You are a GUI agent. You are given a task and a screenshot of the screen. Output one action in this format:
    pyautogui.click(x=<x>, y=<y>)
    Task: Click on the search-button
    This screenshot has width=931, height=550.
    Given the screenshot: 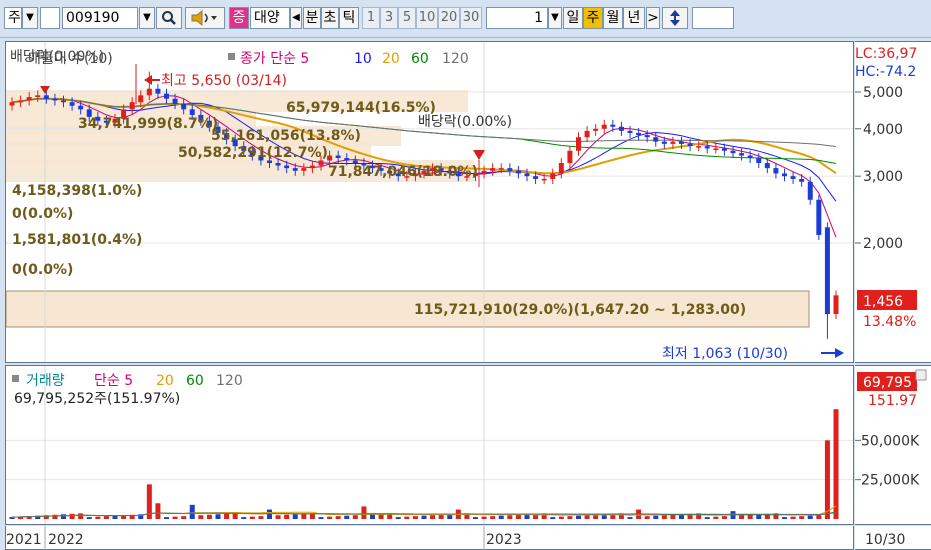 What is the action you would take?
    pyautogui.click(x=169, y=18)
    